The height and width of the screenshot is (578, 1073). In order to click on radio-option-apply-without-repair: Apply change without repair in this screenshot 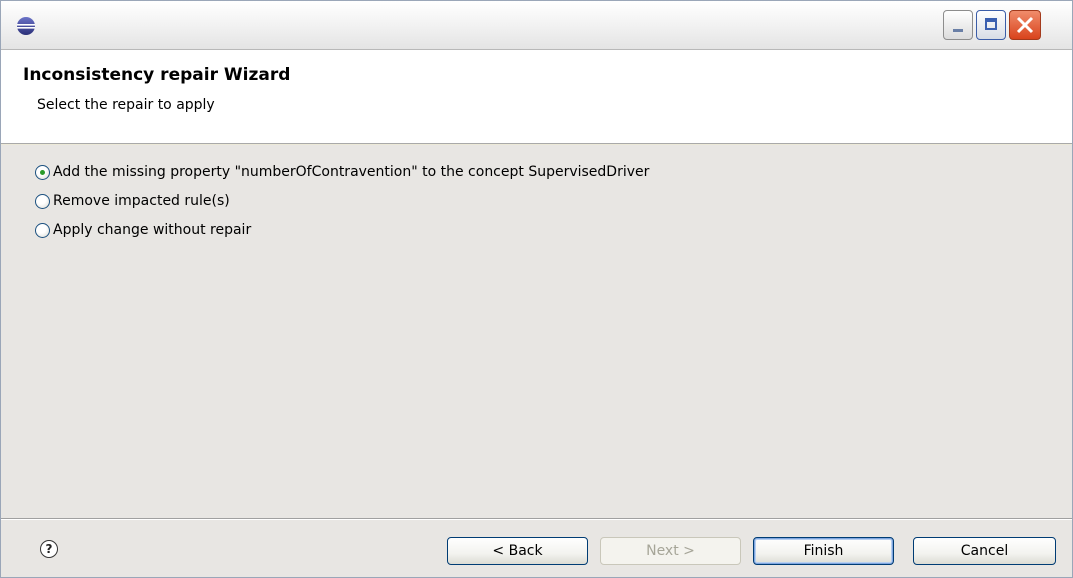, I will do `click(143, 230)`.